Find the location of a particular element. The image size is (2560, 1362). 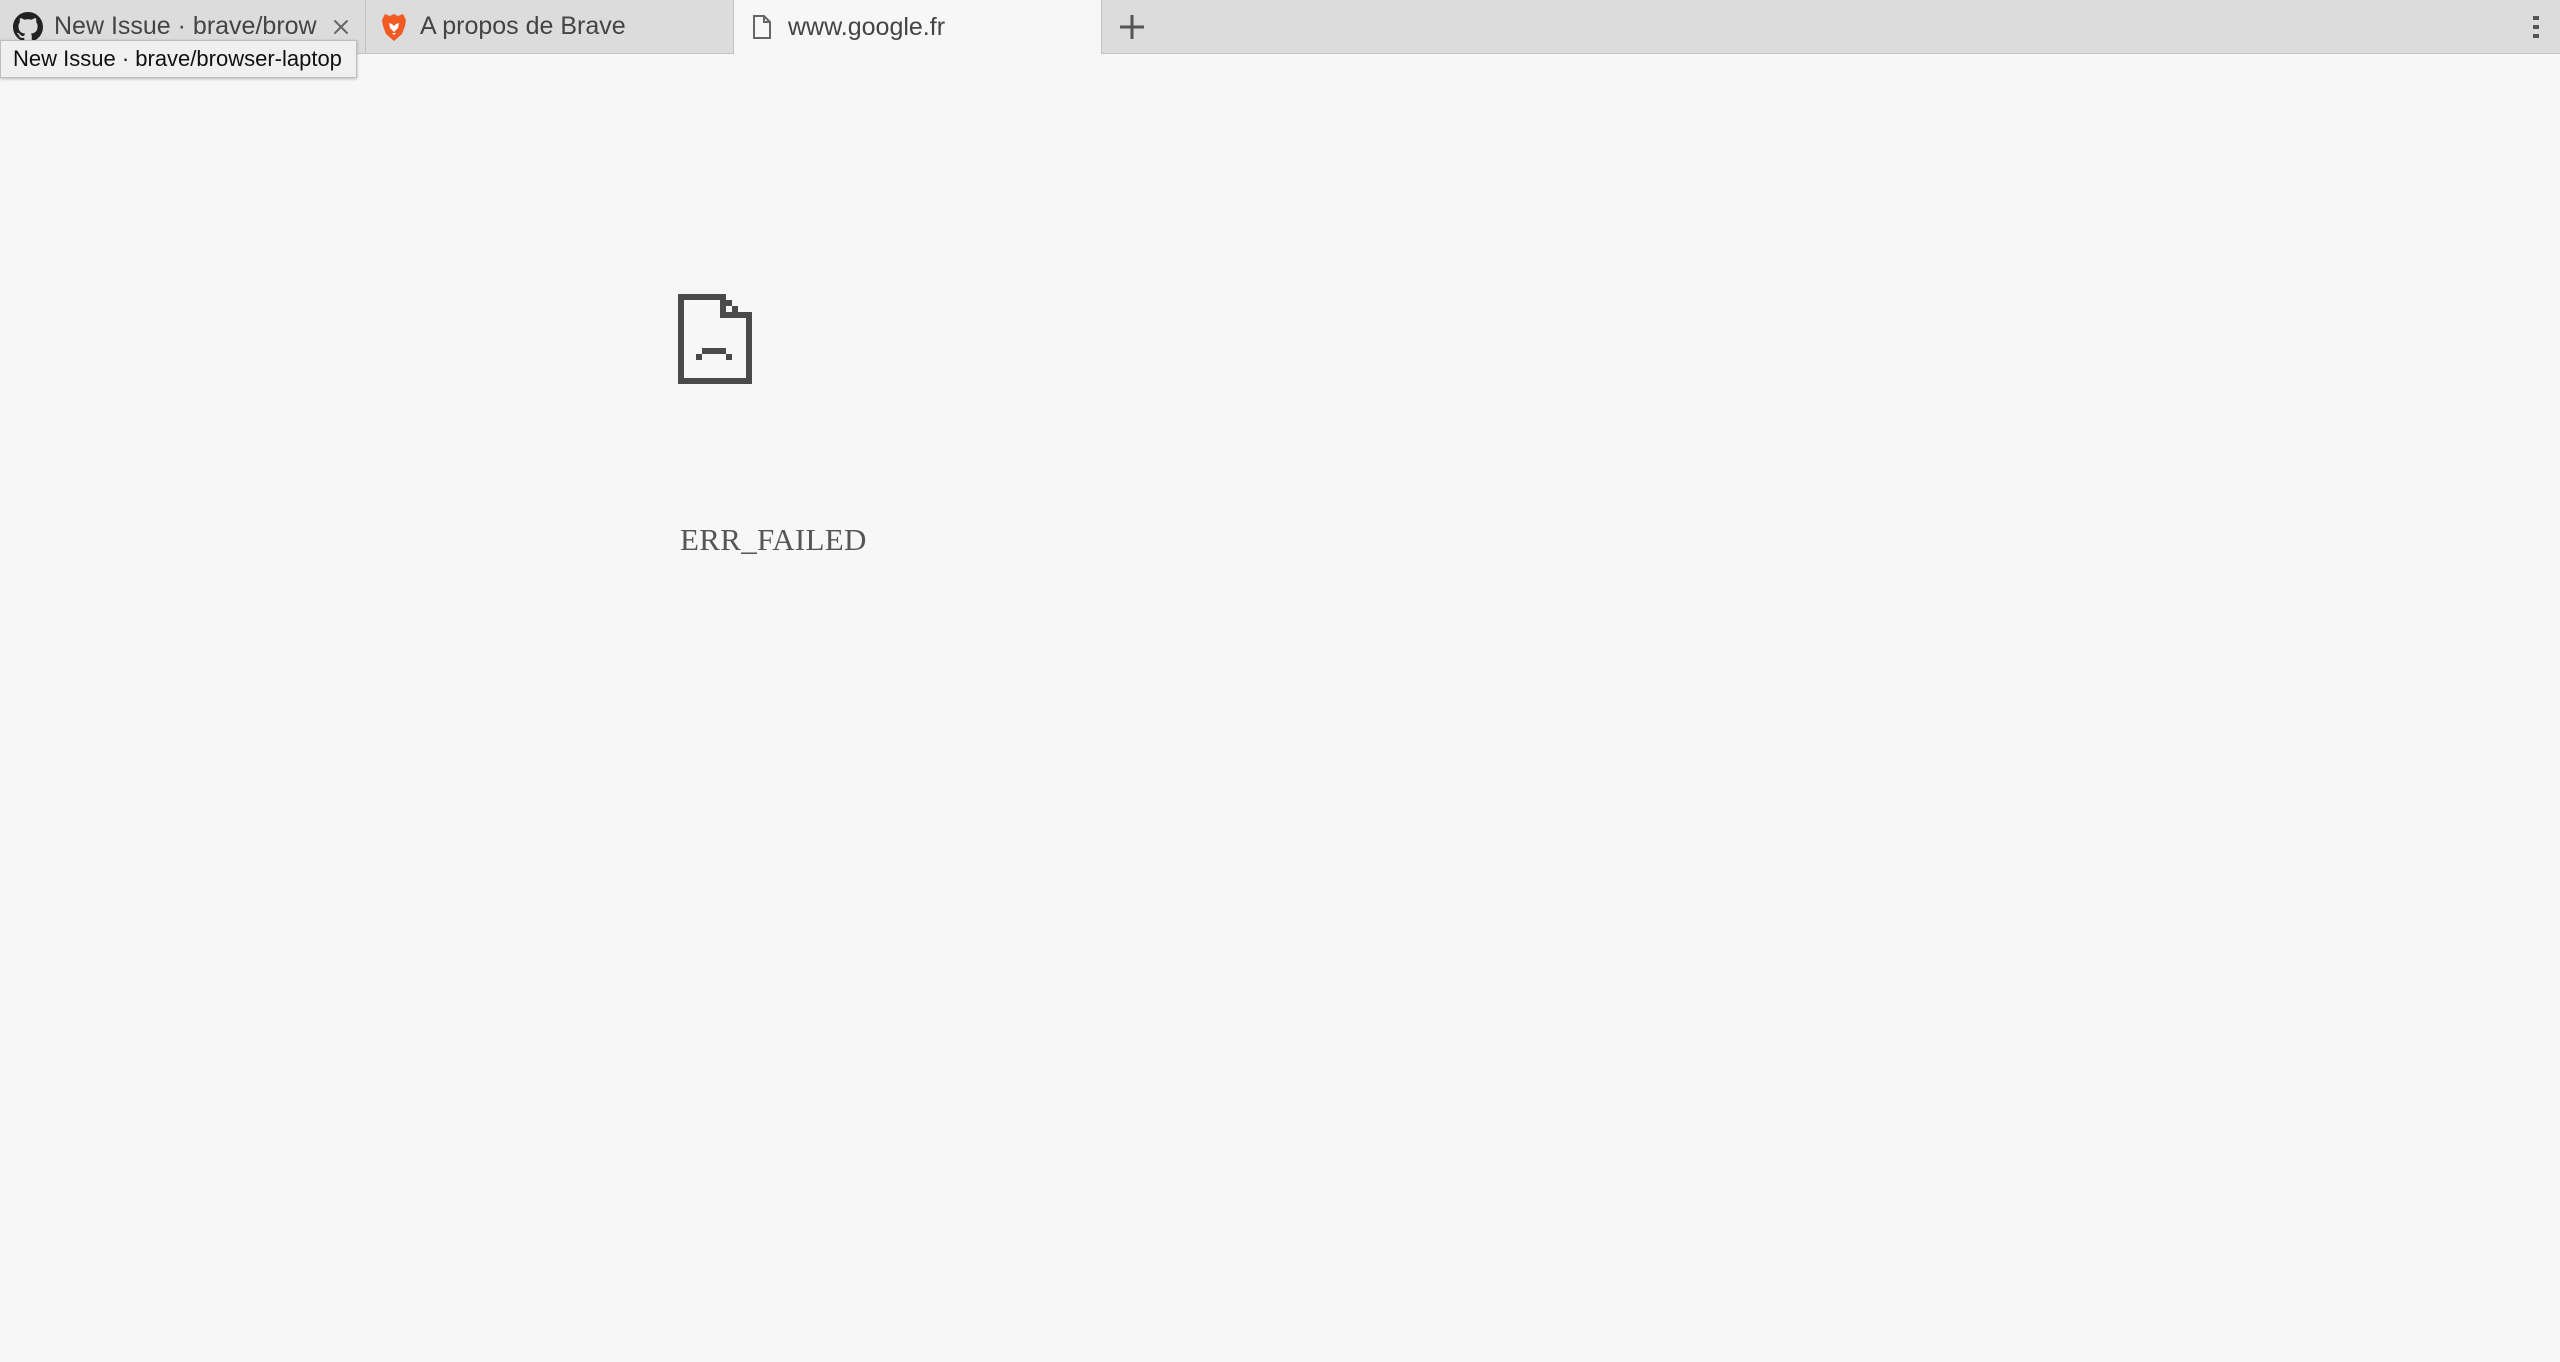

page-icon is located at coordinates (762, 27).